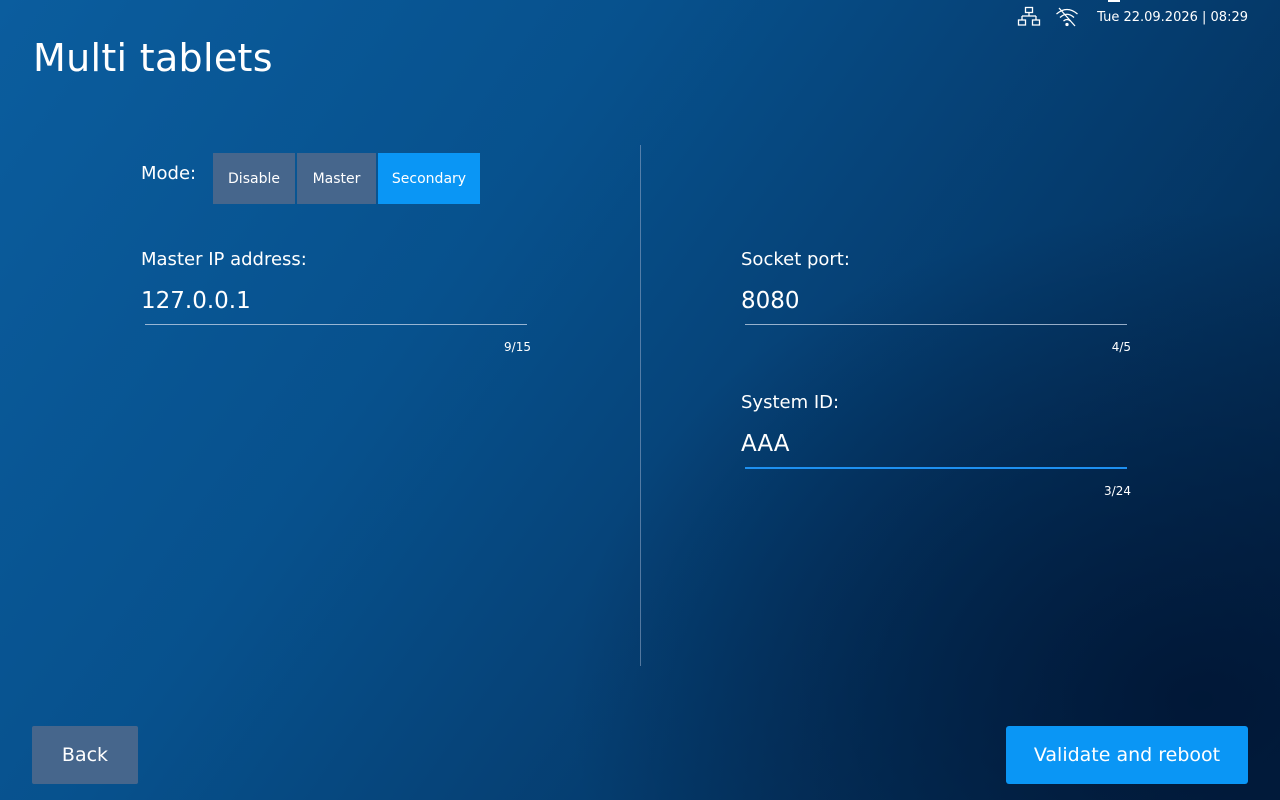 The image size is (1280, 800). What do you see at coordinates (1121, 347) in the screenshot?
I see `socket-port-counter: 4/5` at bounding box center [1121, 347].